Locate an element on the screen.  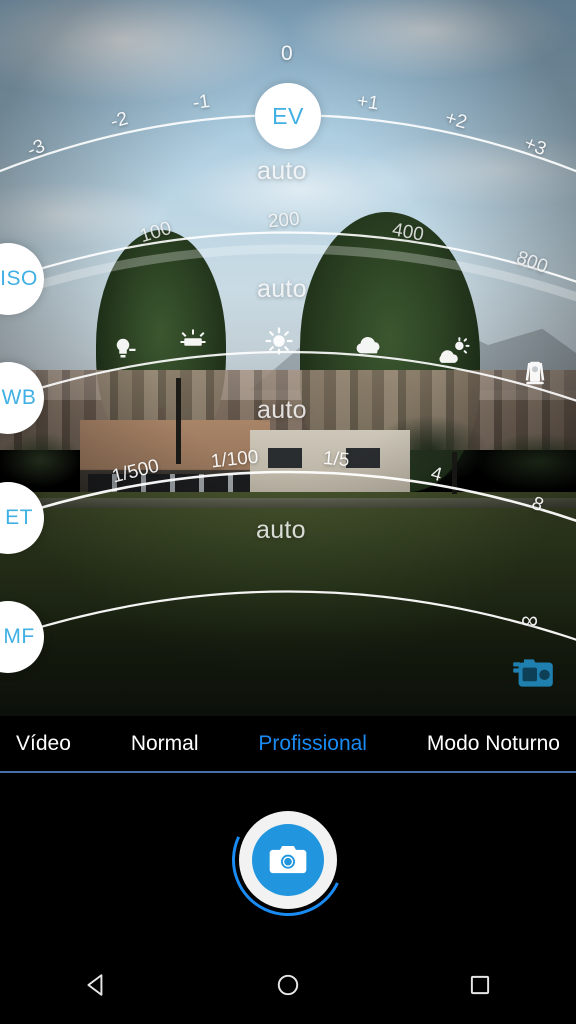
back-icon is located at coordinates (95, 984).